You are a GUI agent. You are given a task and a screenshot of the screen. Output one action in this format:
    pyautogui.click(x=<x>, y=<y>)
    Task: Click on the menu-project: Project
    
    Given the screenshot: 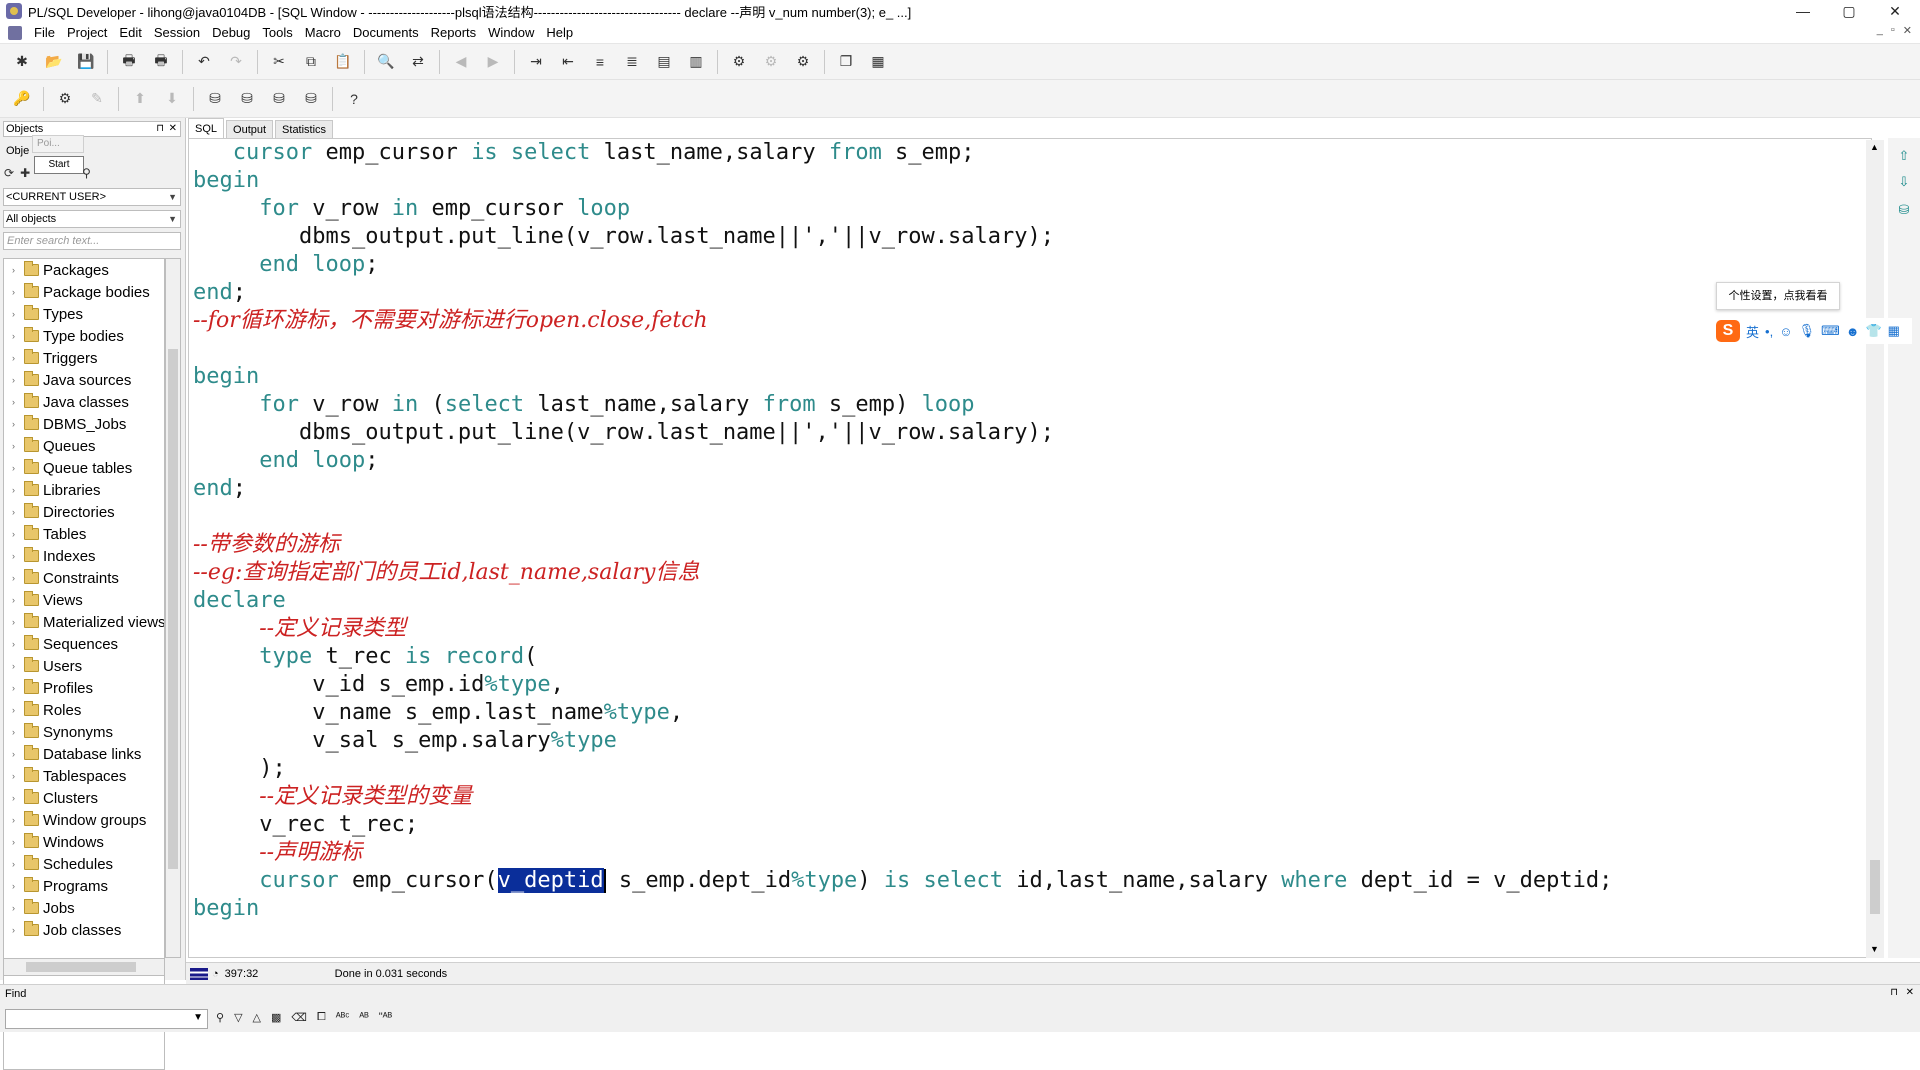 What is the action you would take?
    pyautogui.click(x=87, y=32)
    